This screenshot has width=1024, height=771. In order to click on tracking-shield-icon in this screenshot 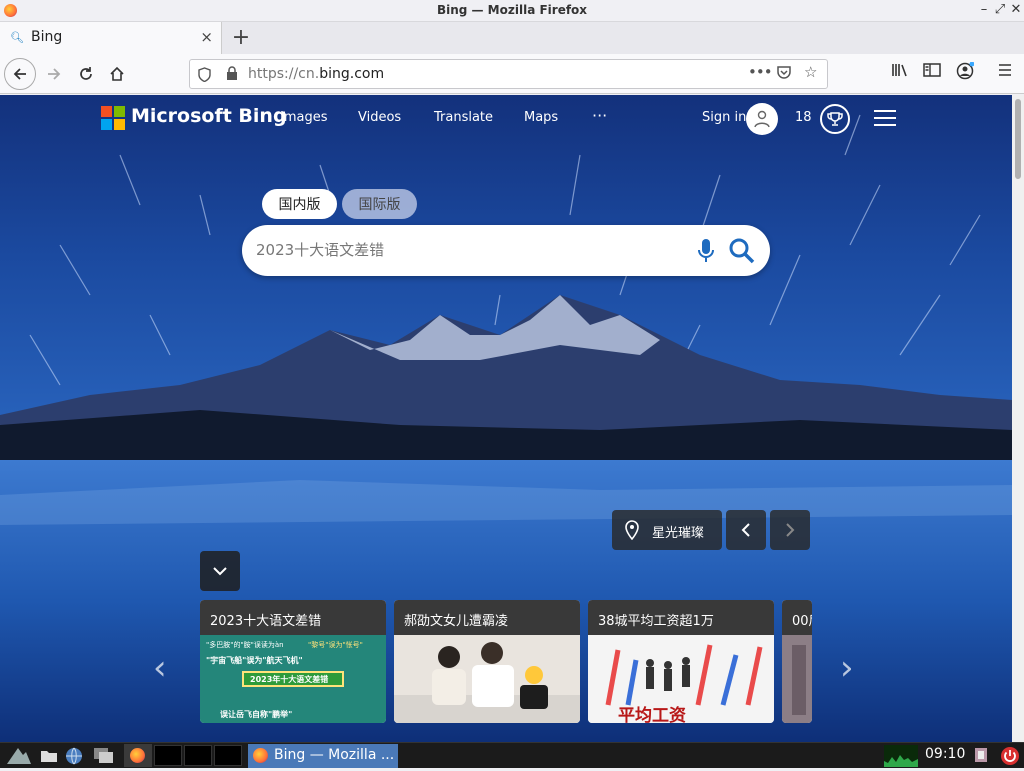, I will do `click(204, 76)`.